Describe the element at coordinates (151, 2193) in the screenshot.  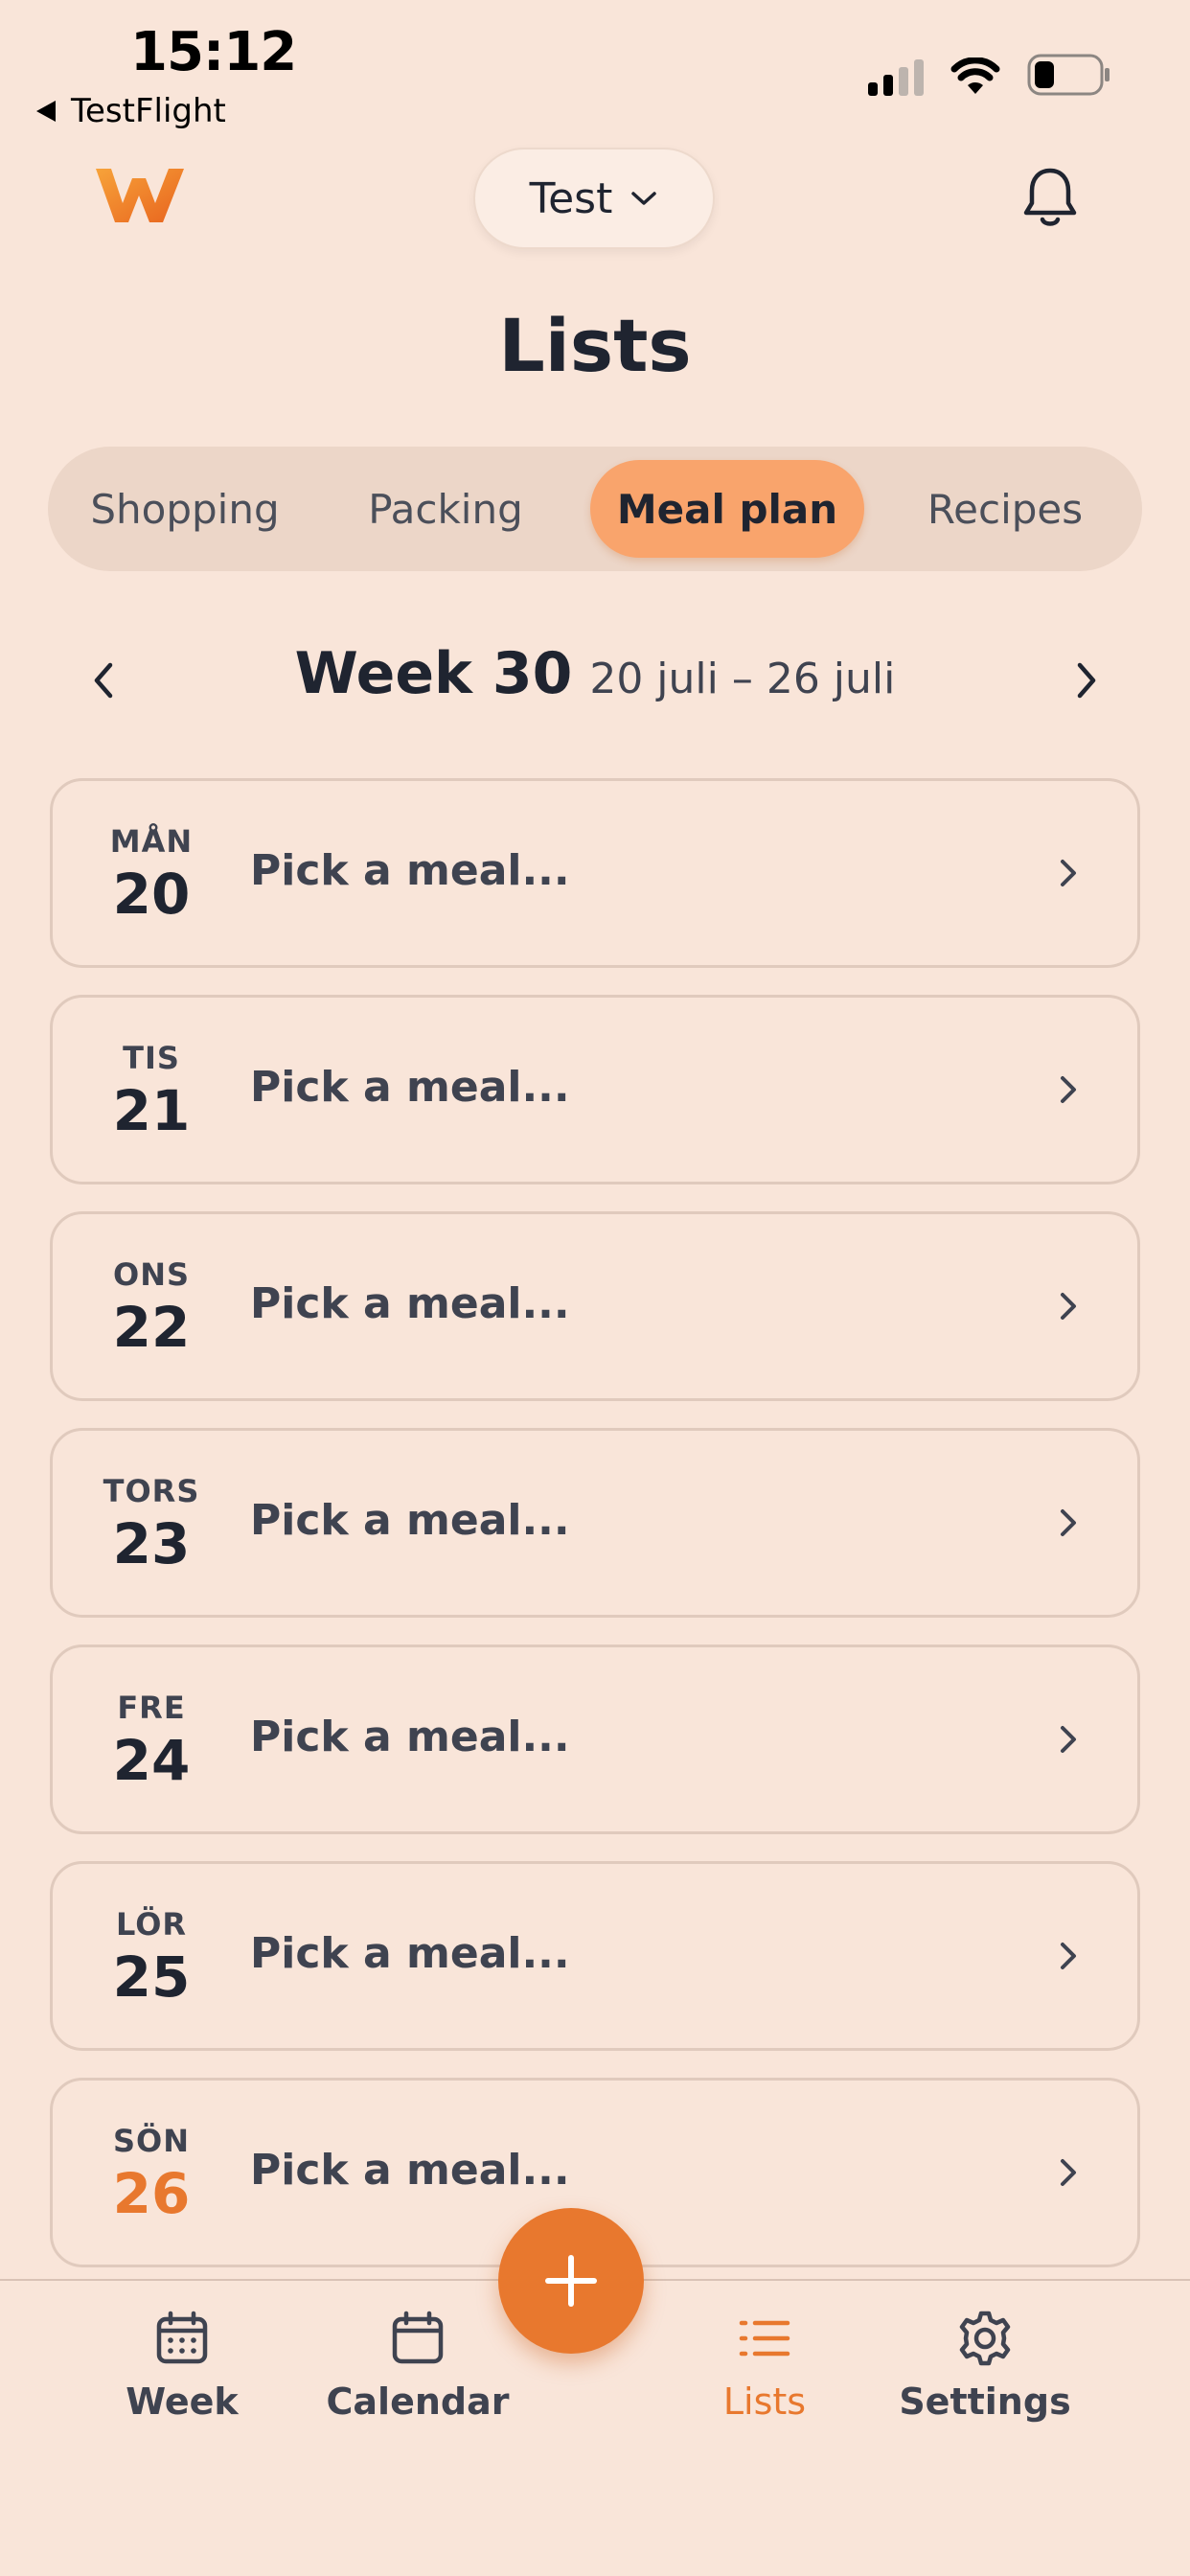
I see `day-number-today: 26` at that location.